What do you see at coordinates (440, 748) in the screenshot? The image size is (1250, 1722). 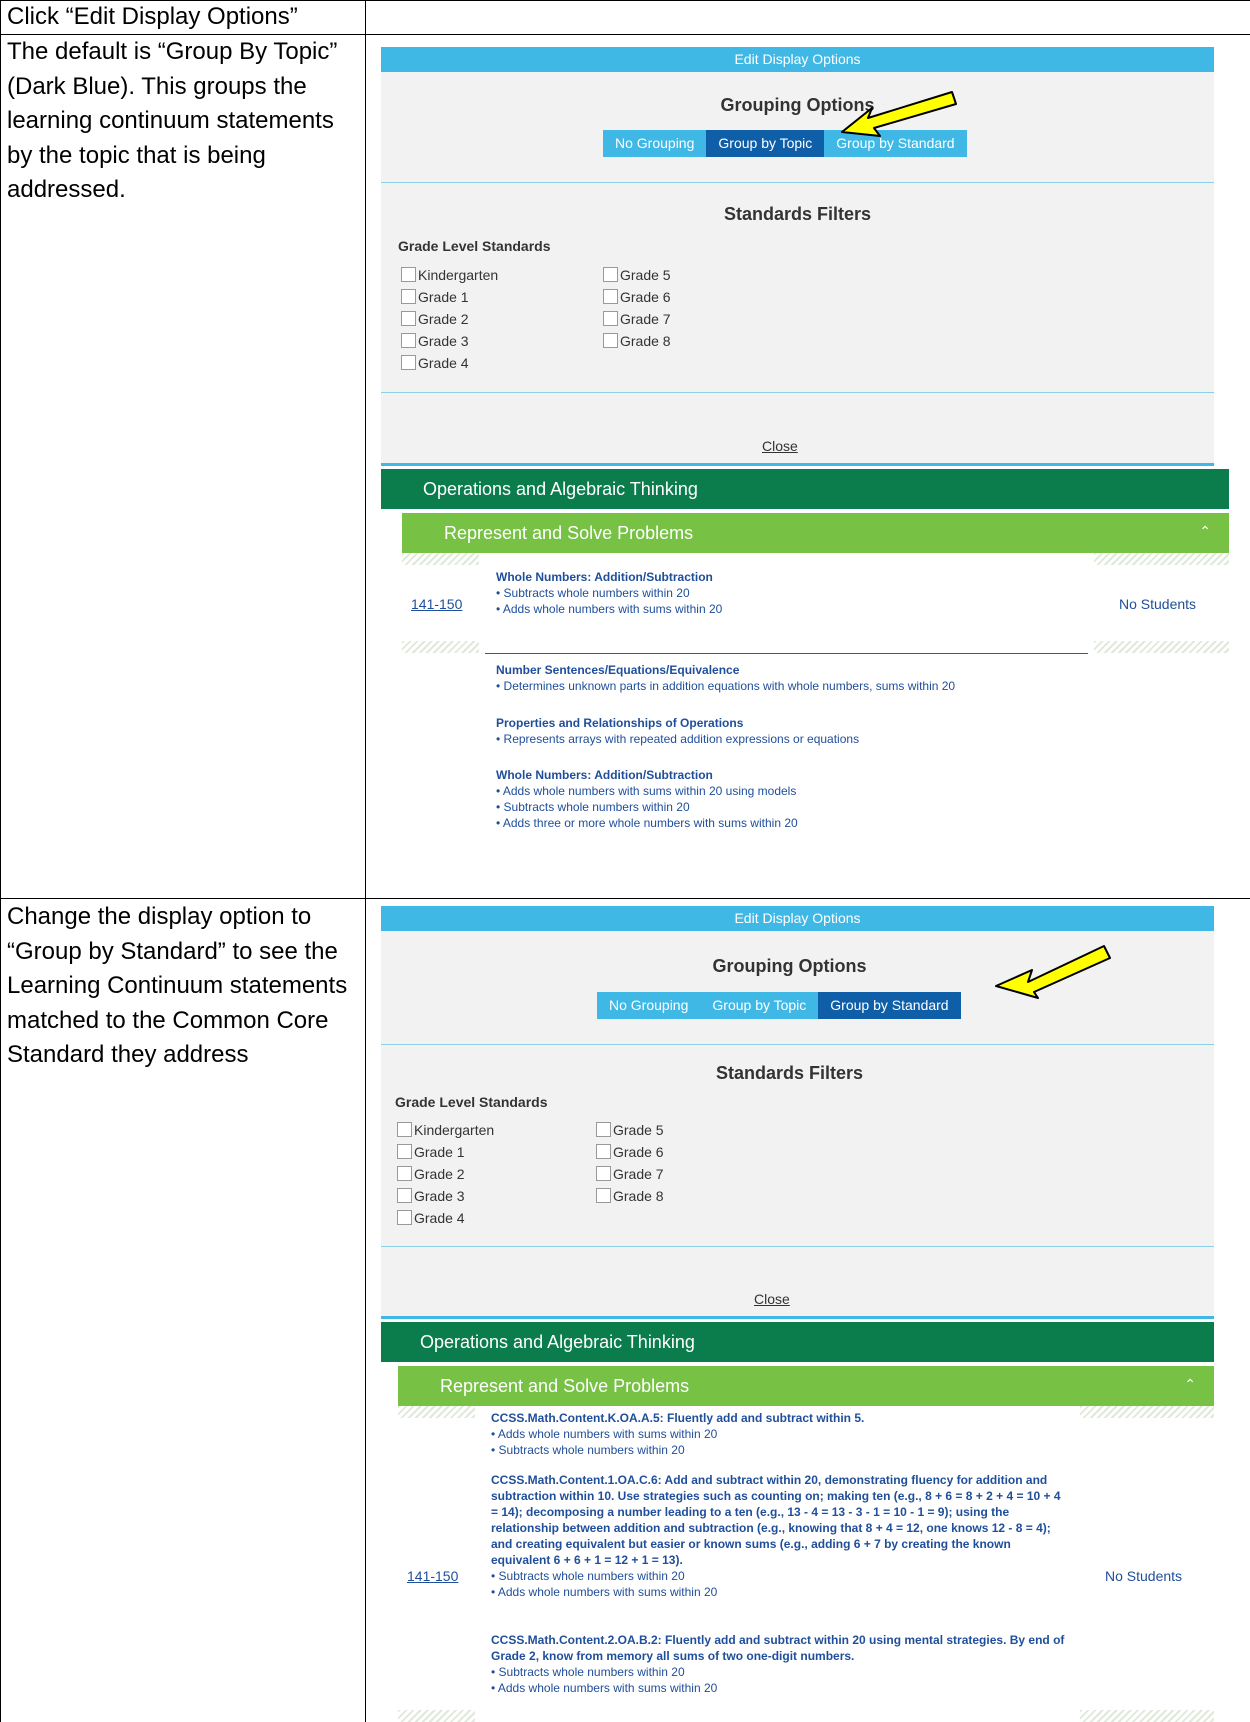 I see `range-column` at bounding box center [440, 748].